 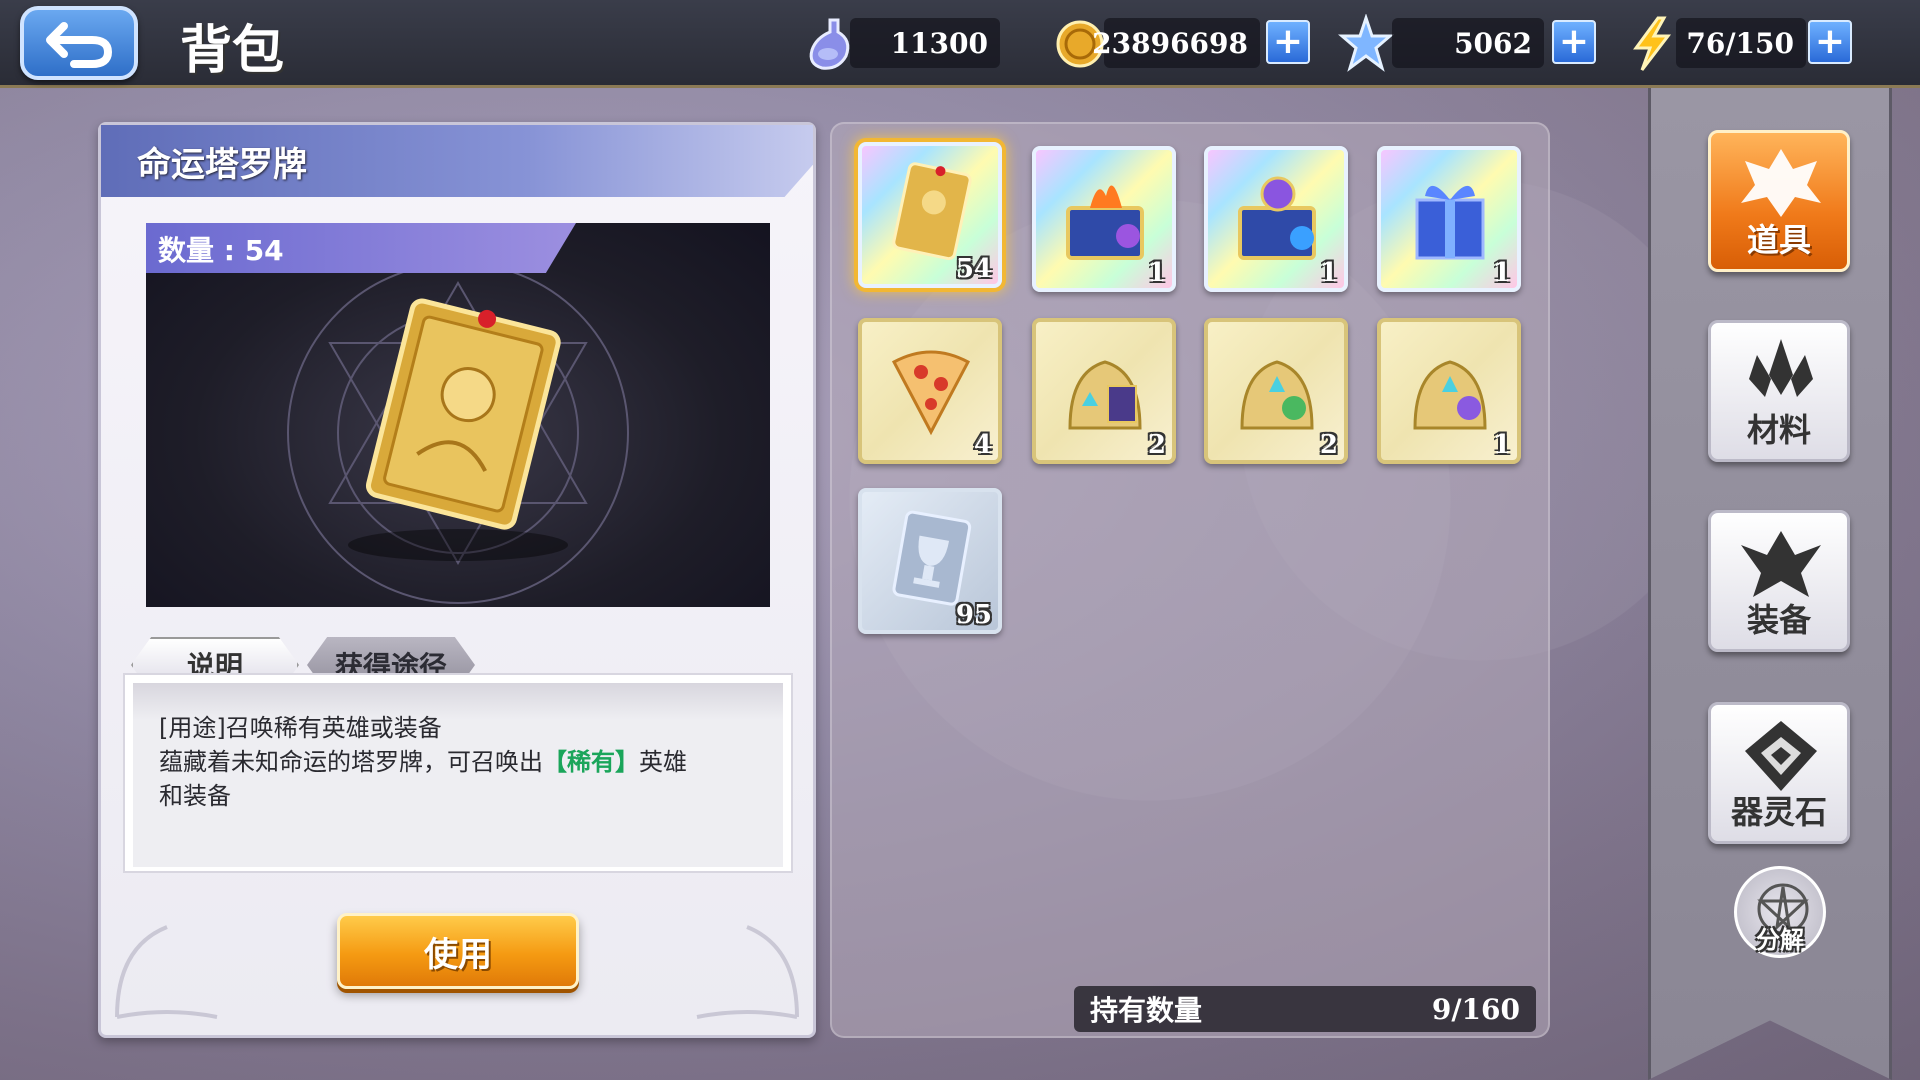 I want to click on capacity-value: 9/160, so click(x=1475, y=1009).